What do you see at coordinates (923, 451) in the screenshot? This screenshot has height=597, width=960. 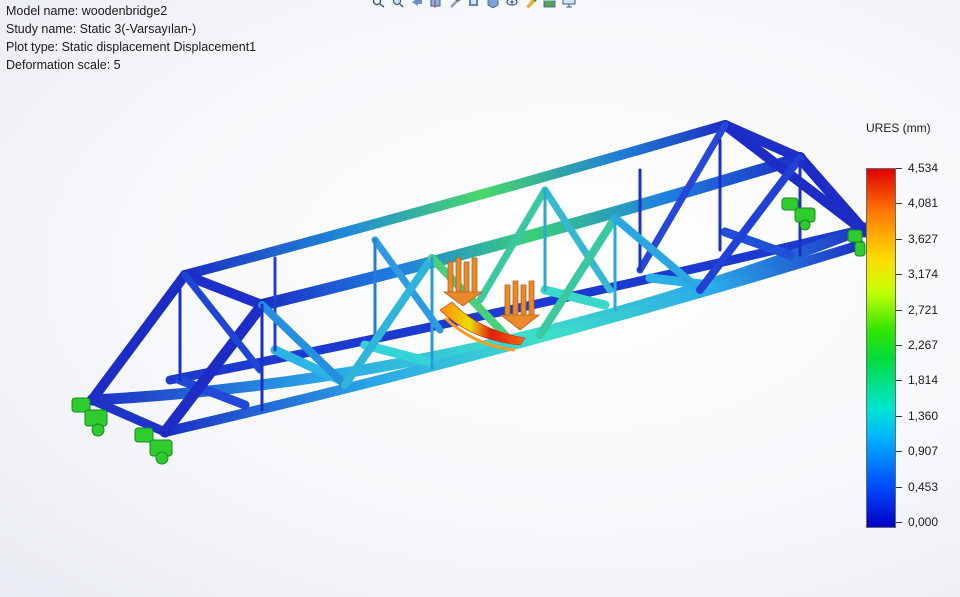 I see `legend-tick-label: 0,907` at bounding box center [923, 451].